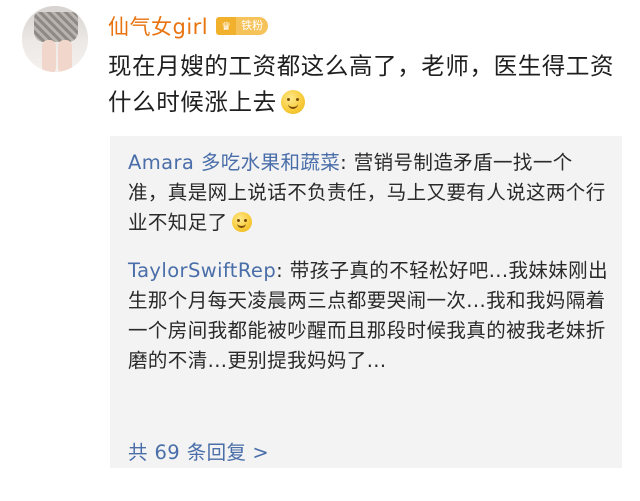  I want to click on comment-header: 仙气女girl ♛ 铁粉, so click(188, 26).